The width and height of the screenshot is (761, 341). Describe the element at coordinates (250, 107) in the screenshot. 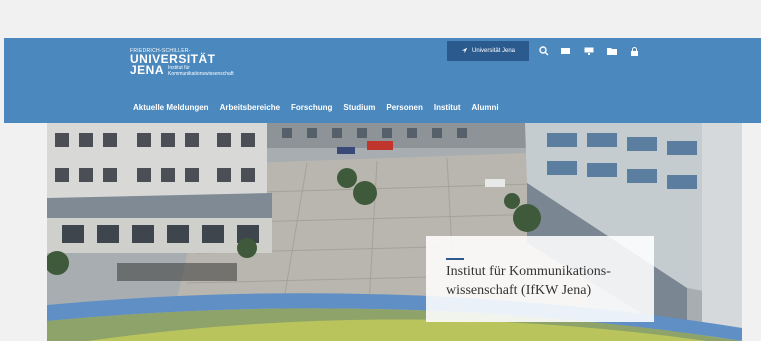

I see `nav-arbeitsbereiche: Arbeitsbereiche` at that location.